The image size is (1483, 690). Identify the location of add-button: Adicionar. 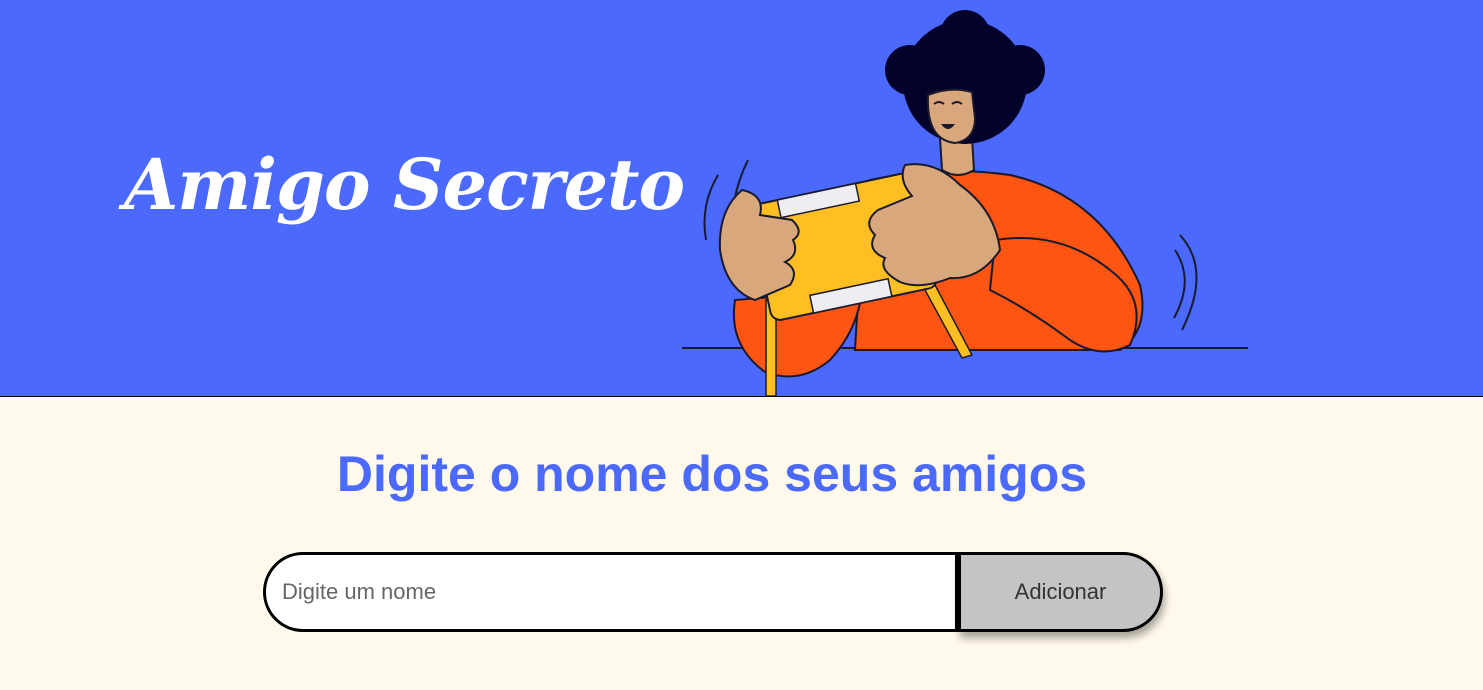
(1060, 592).